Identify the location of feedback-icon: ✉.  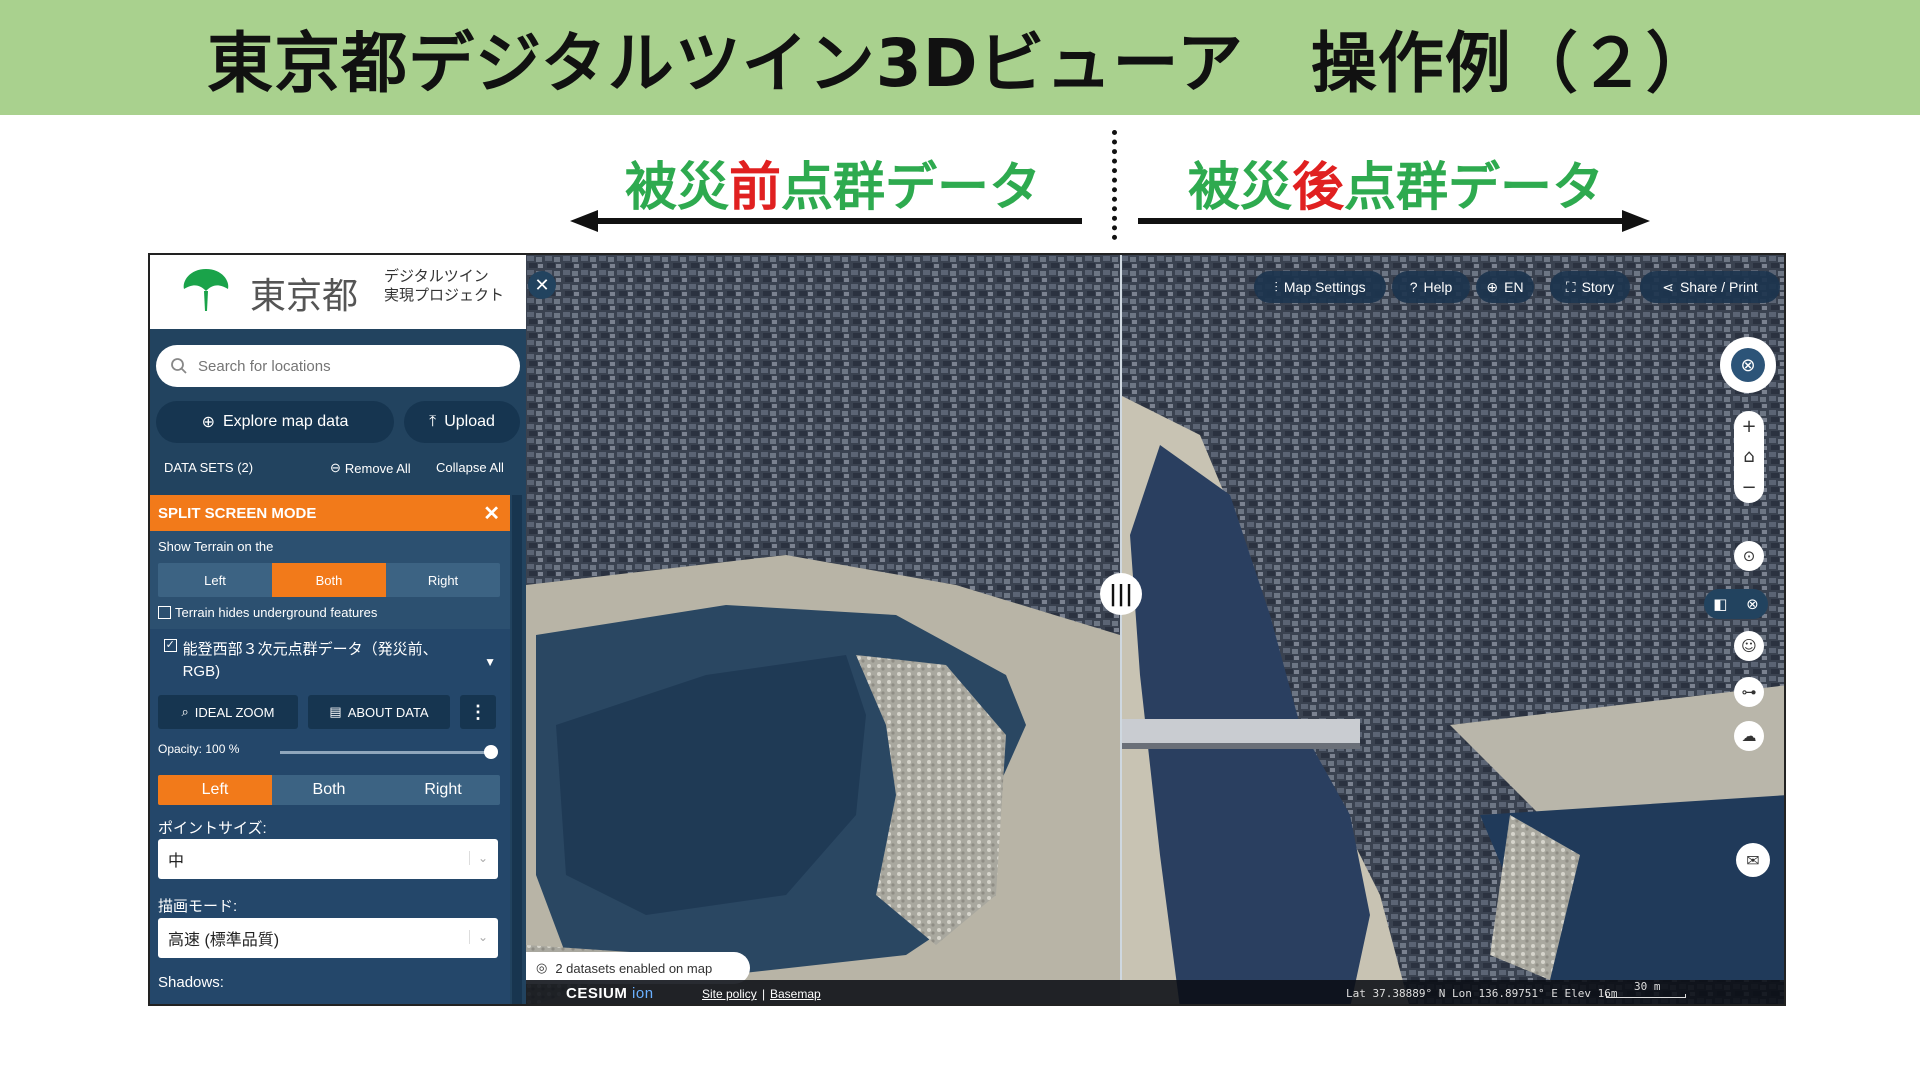
(1753, 860).